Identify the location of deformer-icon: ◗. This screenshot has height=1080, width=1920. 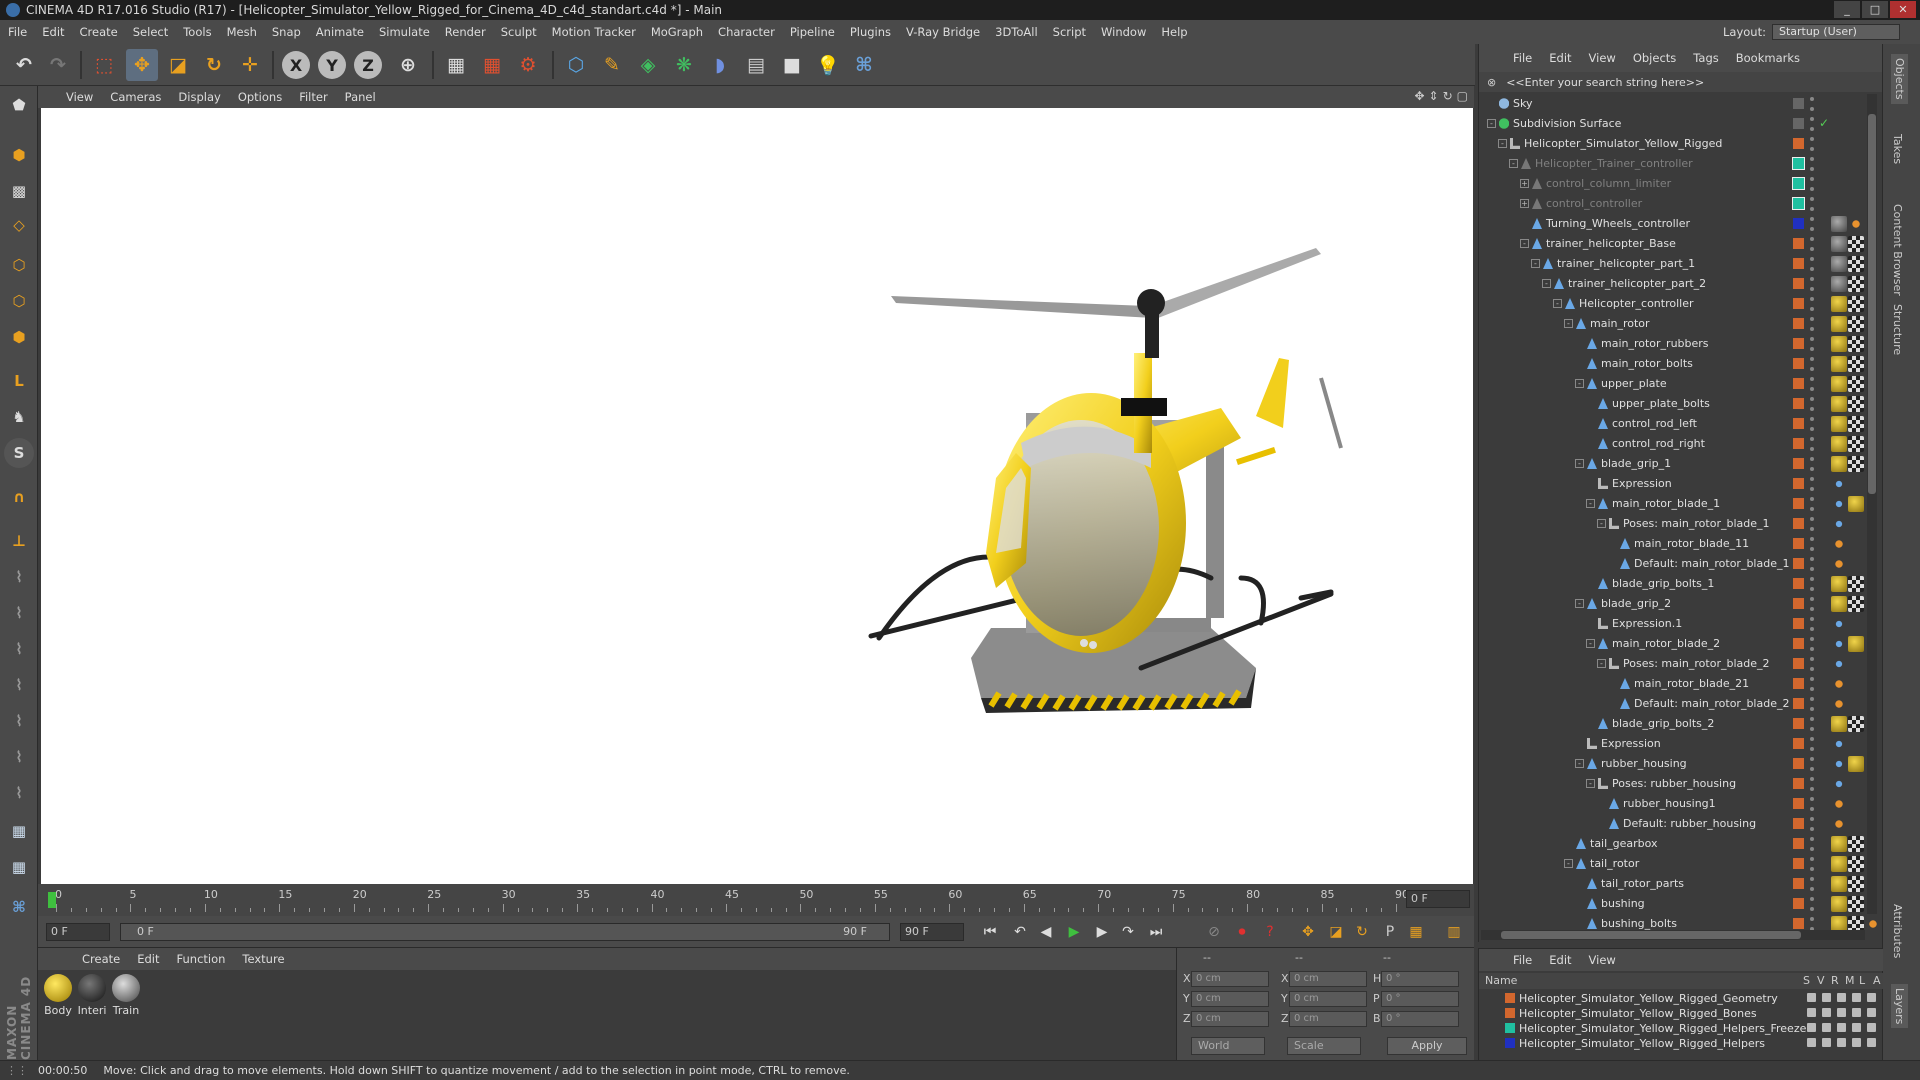
(720, 65).